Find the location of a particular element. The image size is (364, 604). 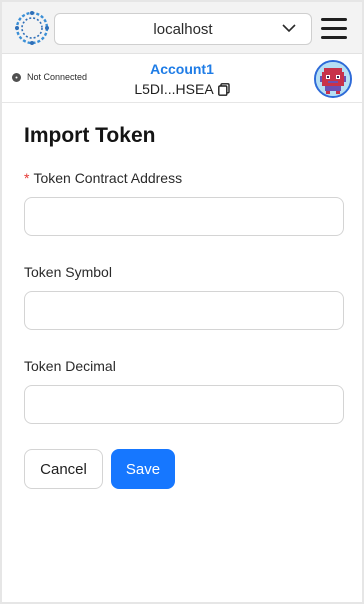

status-dot-icon is located at coordinates (16, 77).